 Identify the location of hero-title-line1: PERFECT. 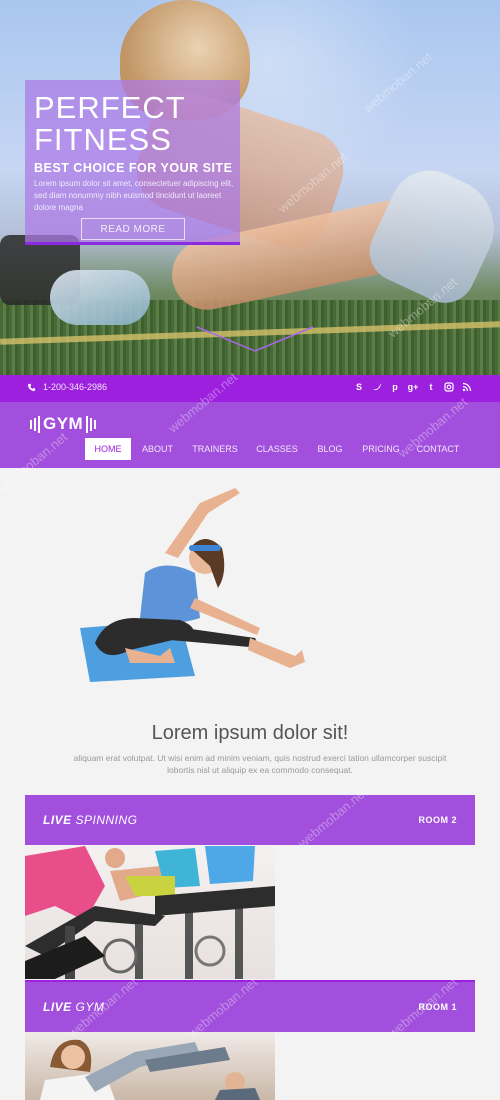
(110, 107).